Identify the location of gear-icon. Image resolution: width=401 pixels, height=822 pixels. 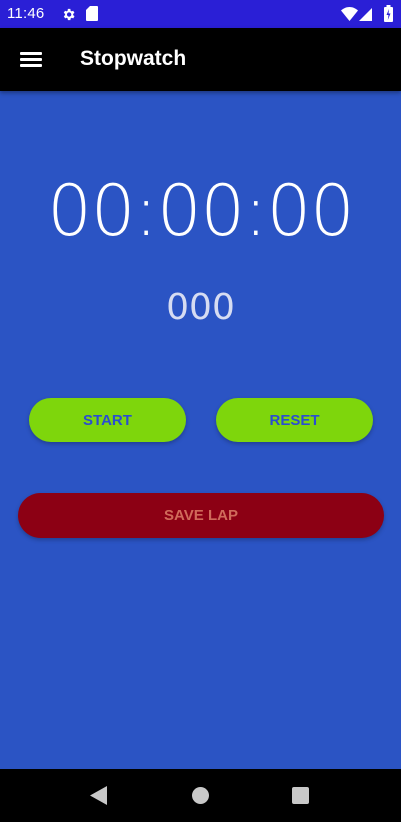
(69, 14).